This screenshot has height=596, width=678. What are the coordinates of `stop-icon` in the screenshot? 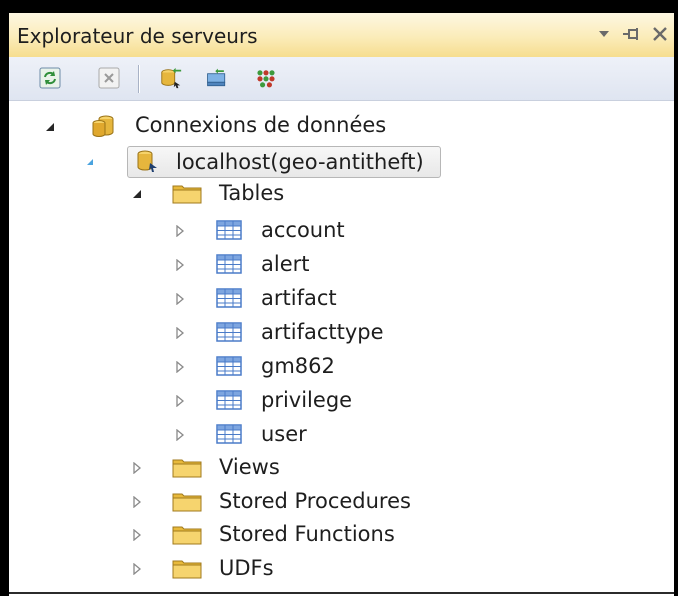 It's located at (109, 78).